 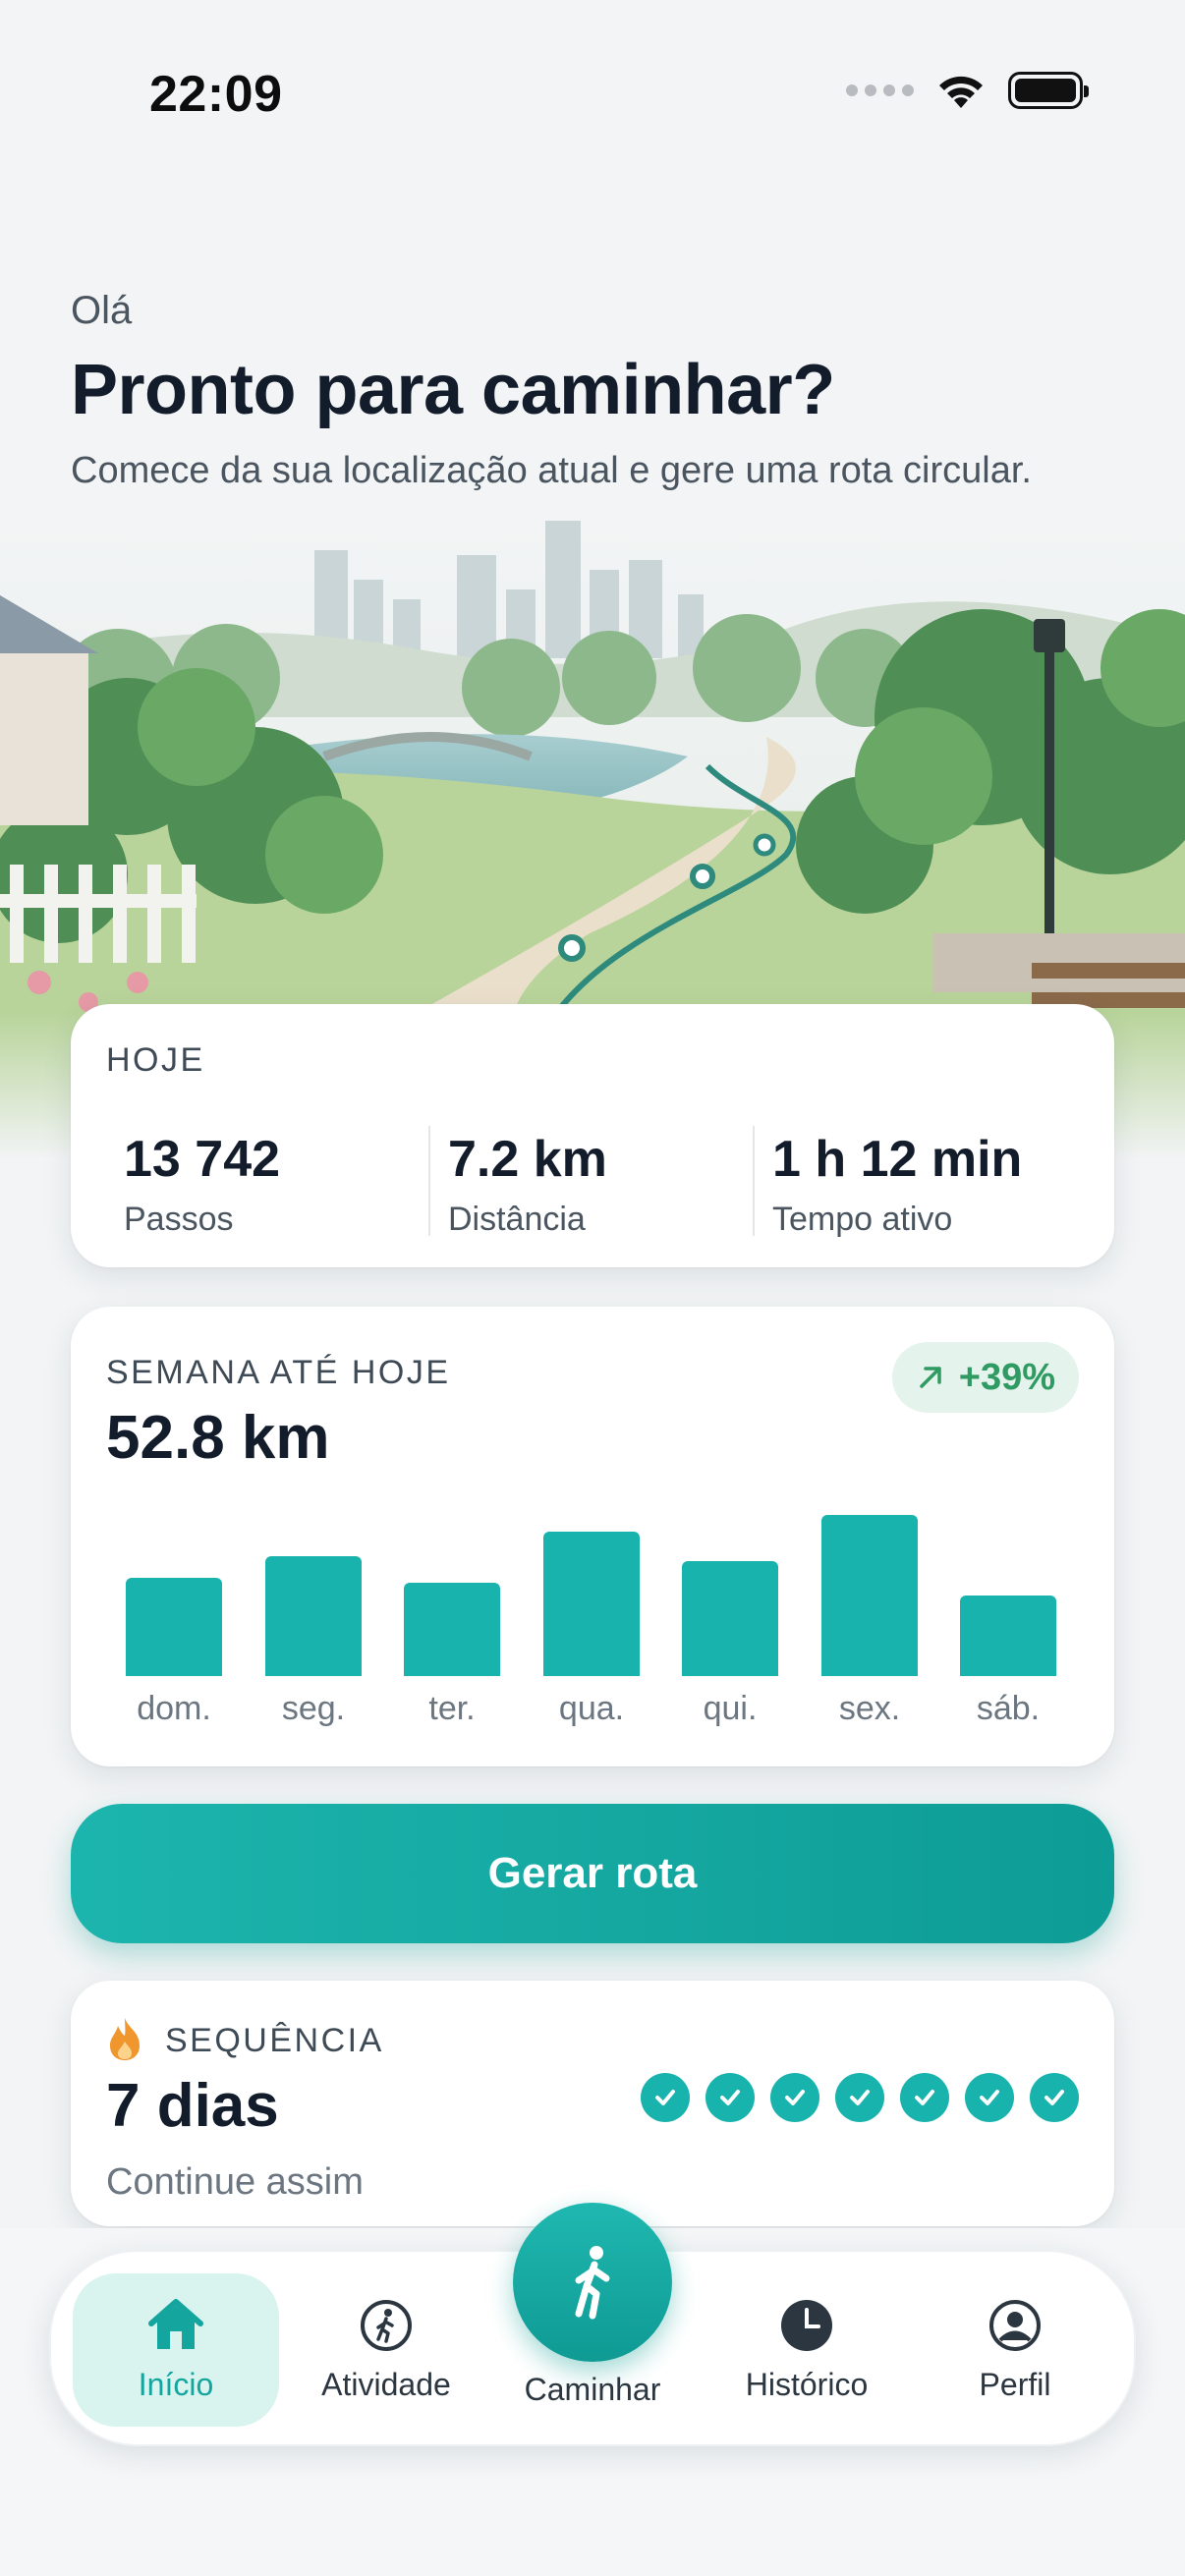 What do you see at coordinates (155, 1060) in the screenshot?
I see `today-label: HOJE` at bounding box center [155, 1060].